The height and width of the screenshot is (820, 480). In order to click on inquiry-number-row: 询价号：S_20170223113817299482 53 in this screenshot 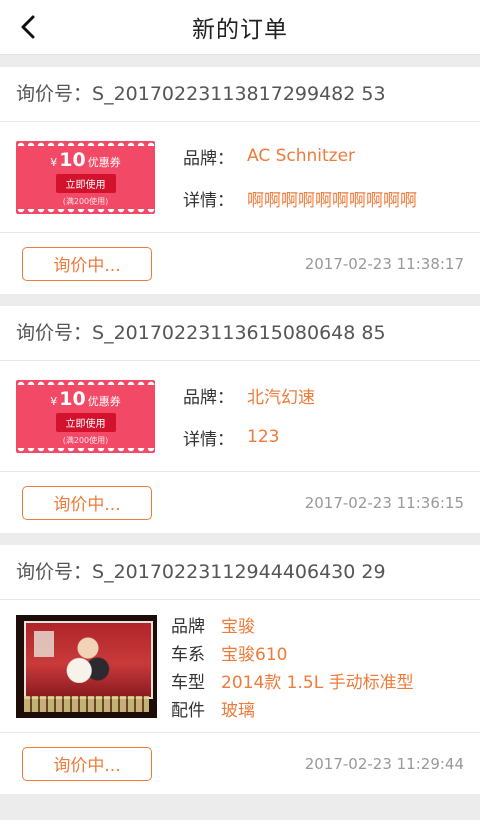, I will do `click(240, 94)`.